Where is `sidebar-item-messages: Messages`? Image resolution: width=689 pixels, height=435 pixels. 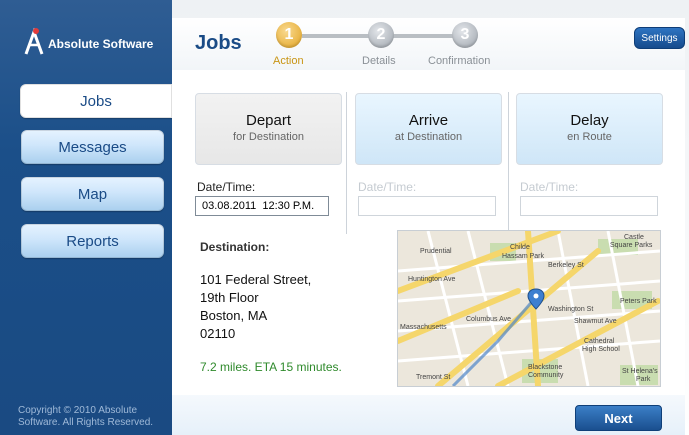 sidebar-item-messages: Messages is located at coordinates (92, 147).